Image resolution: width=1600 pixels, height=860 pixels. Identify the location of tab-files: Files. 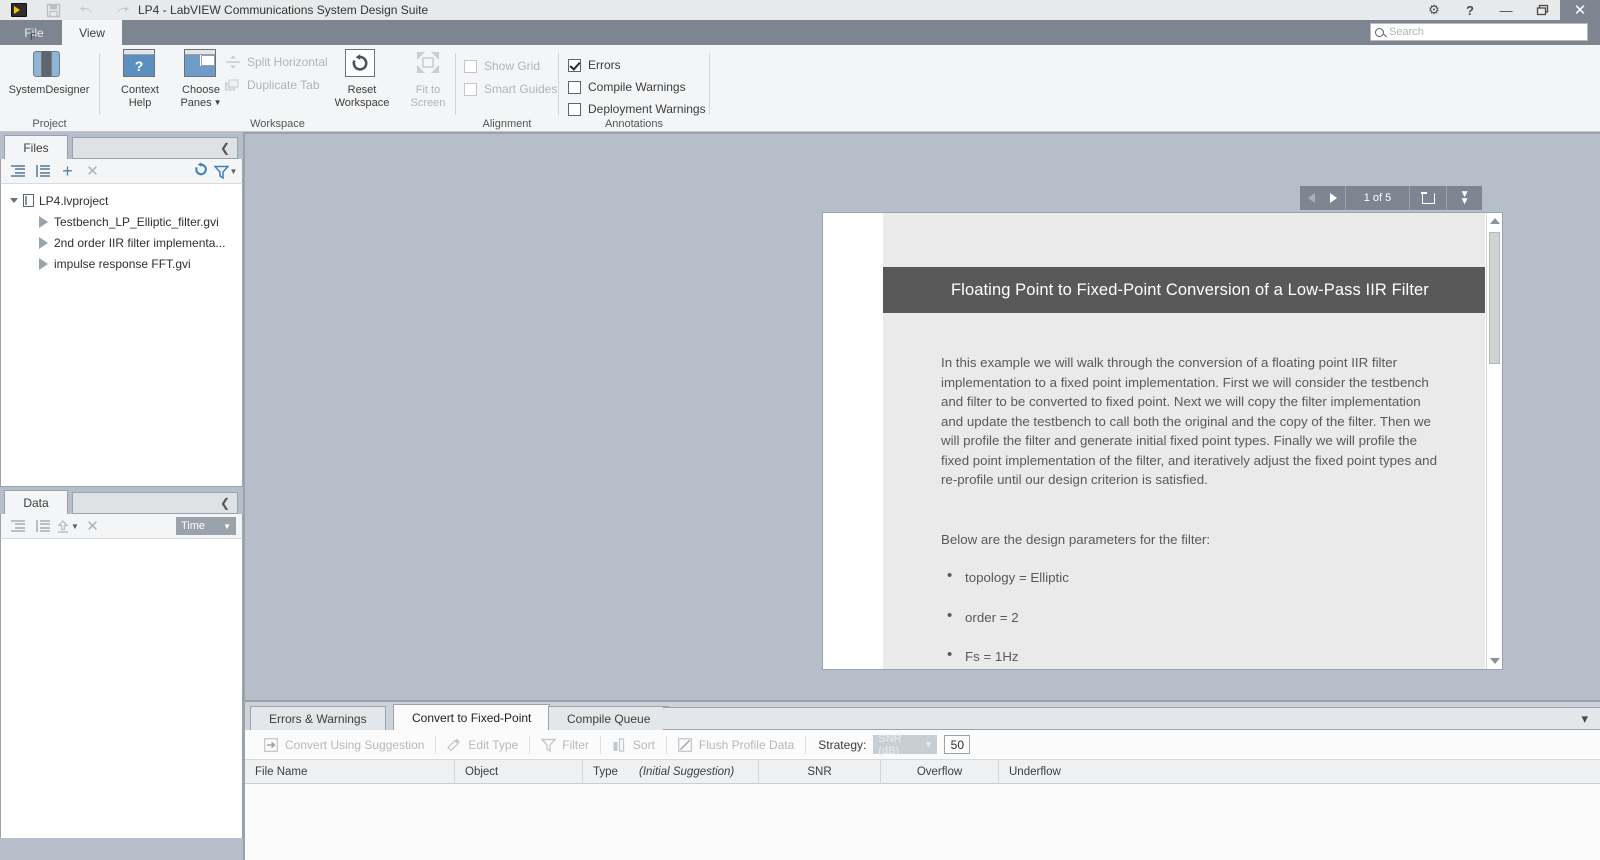
(36, 147).